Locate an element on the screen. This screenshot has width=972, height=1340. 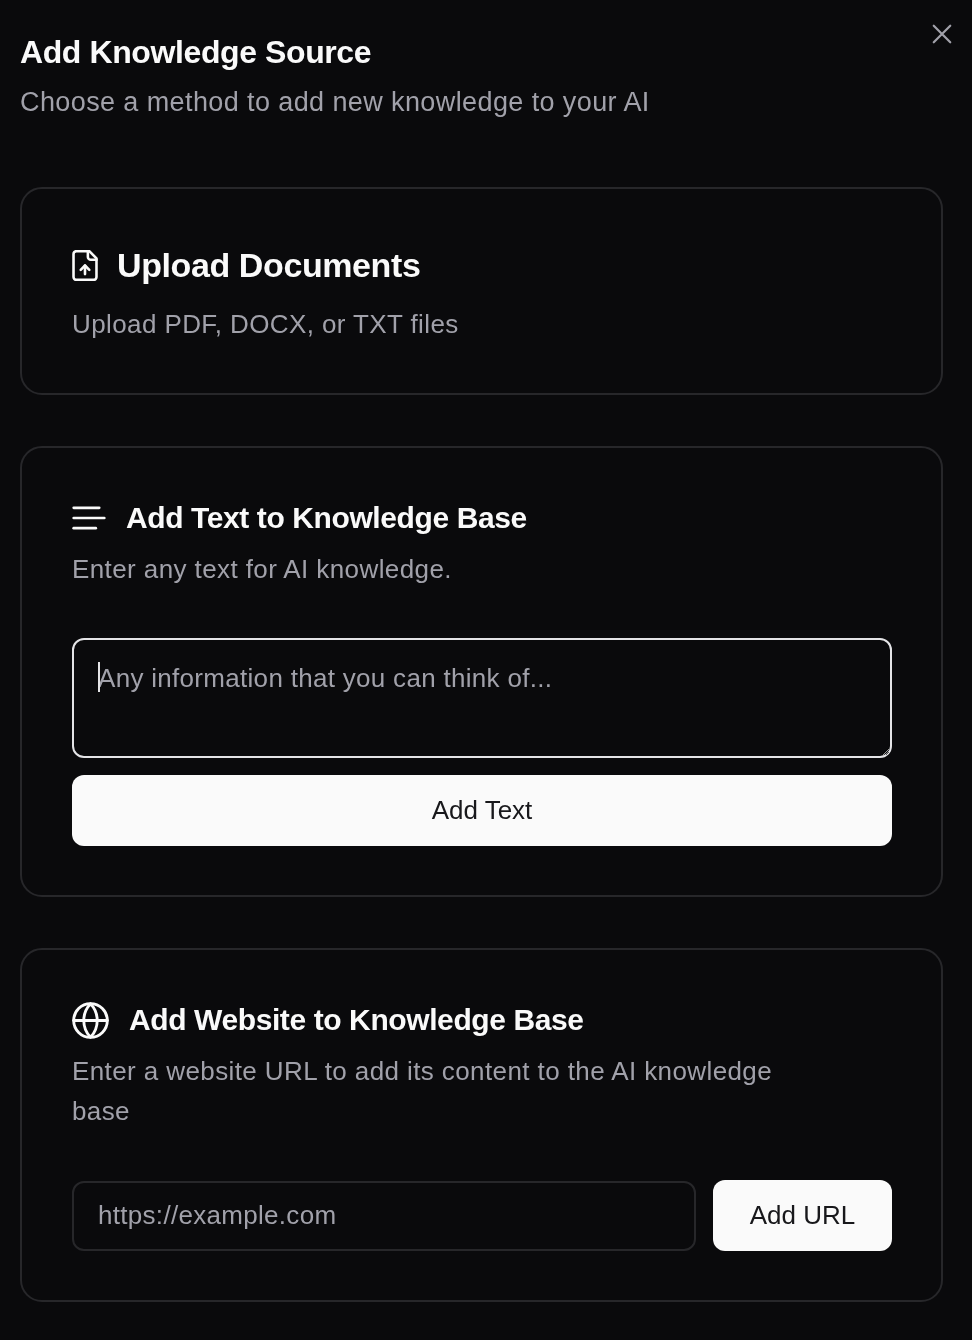
add-url-button: Add URL is located at coordinates (802, 1215).